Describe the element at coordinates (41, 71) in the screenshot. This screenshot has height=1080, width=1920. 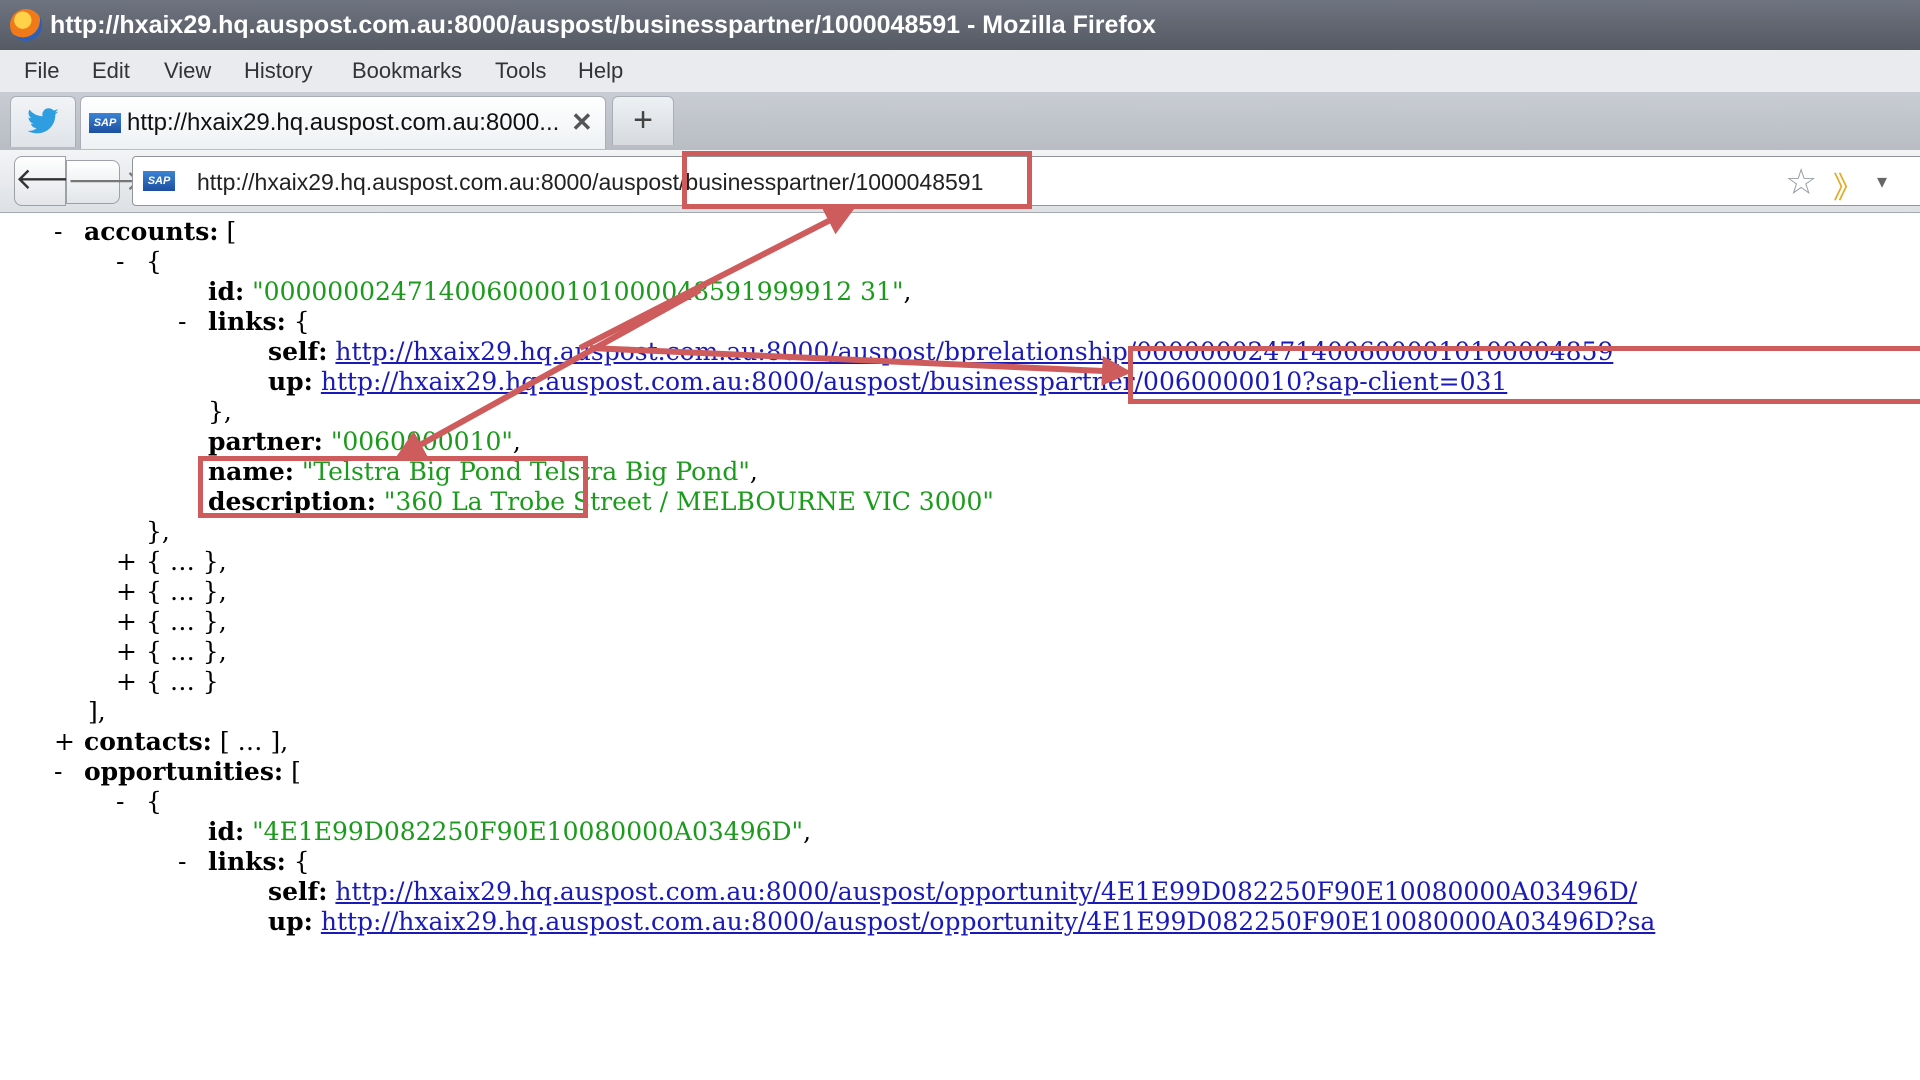
I see `menu-file: File` at that location.